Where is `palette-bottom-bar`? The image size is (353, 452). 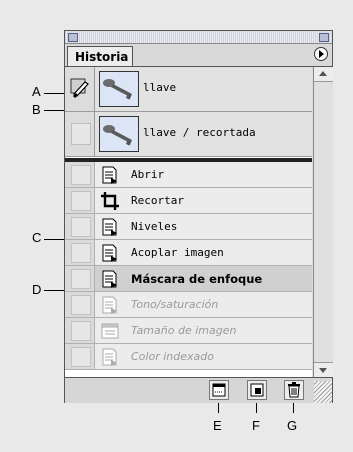 palette-bottom-bar is located at coordinates (198, 390).